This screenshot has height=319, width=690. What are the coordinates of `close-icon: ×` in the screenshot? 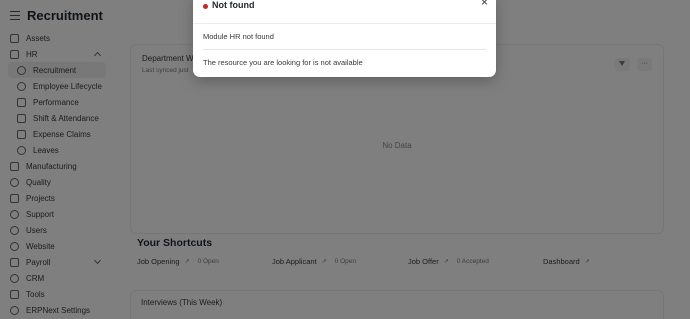 It's located at (484, 4).